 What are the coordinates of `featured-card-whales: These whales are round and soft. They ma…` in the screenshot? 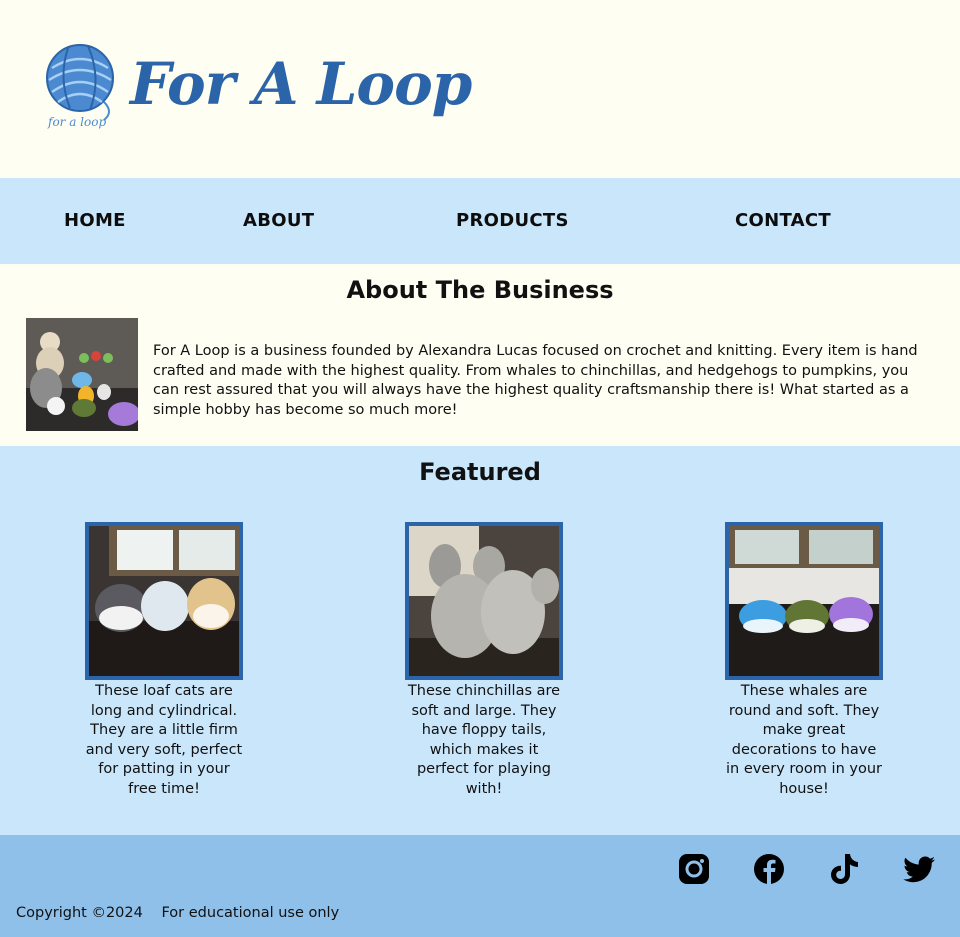 It's located at (805, 660).